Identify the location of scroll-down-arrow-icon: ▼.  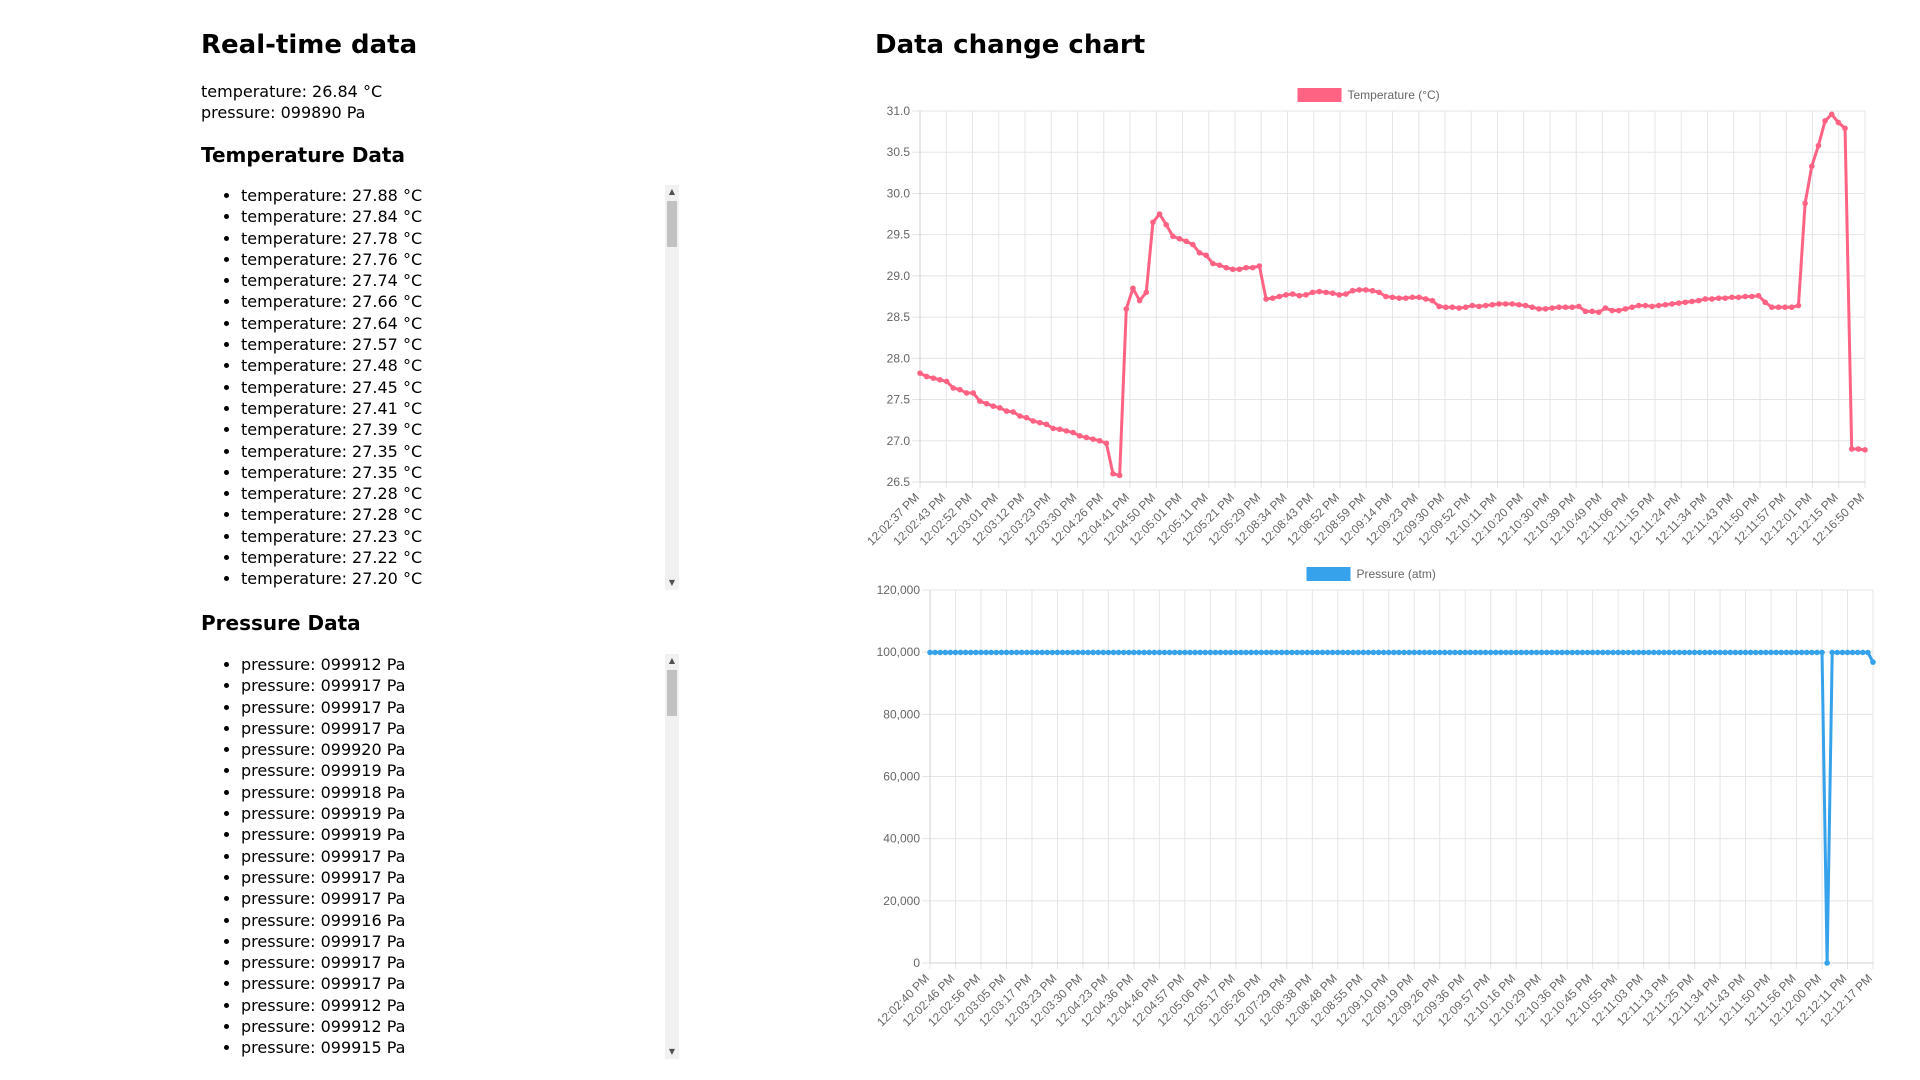
(672, 583).